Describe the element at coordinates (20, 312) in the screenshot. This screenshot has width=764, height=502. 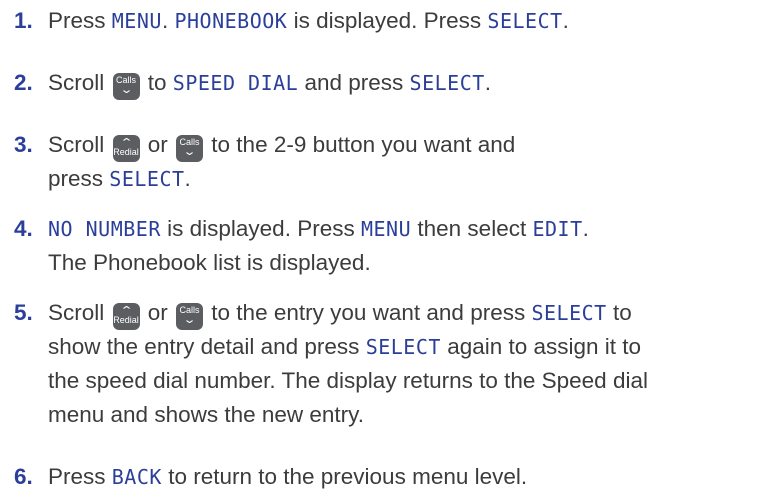
I see `step-number: 5` at that location.